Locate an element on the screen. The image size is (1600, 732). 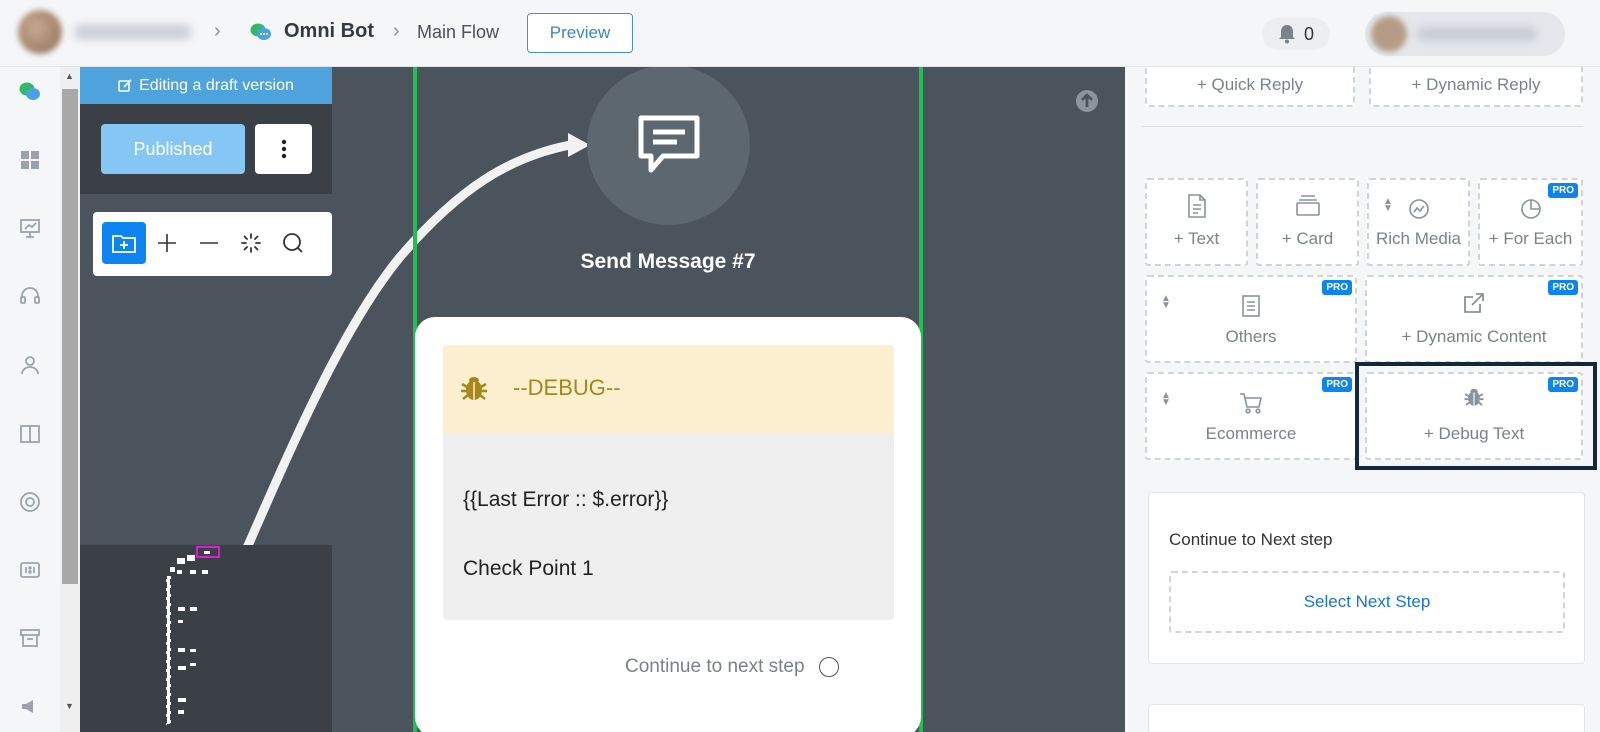
tile-label: Rich Media is located at coordinates (1418, 238).